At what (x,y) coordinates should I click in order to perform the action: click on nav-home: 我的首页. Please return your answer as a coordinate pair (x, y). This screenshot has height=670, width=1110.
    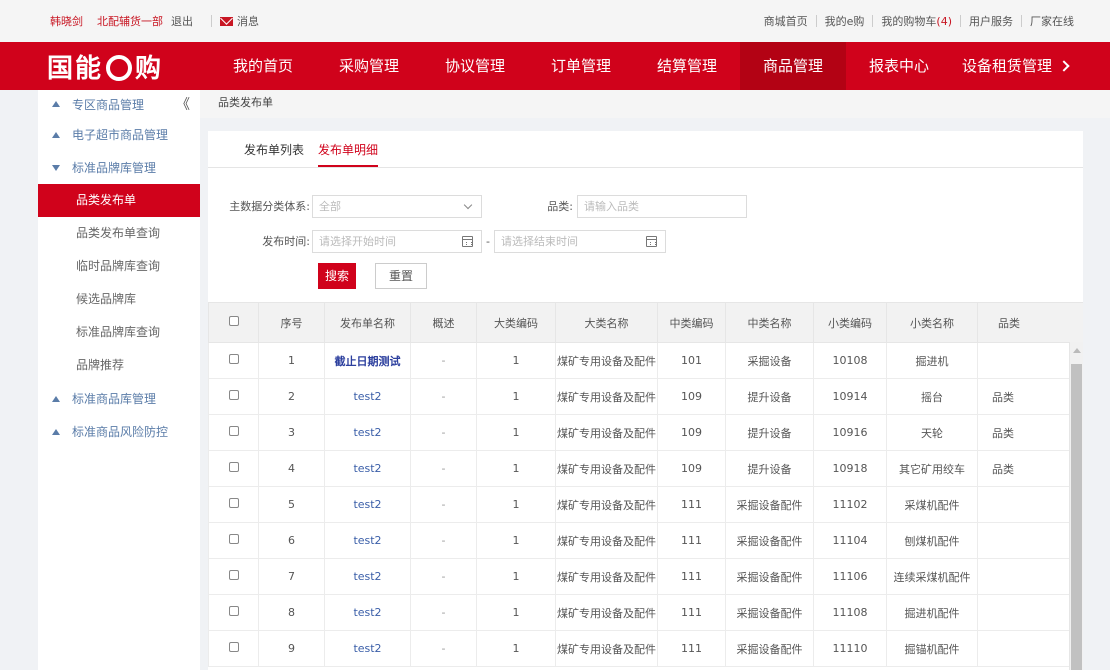
    Looking at the image, I should click on (263, 66).